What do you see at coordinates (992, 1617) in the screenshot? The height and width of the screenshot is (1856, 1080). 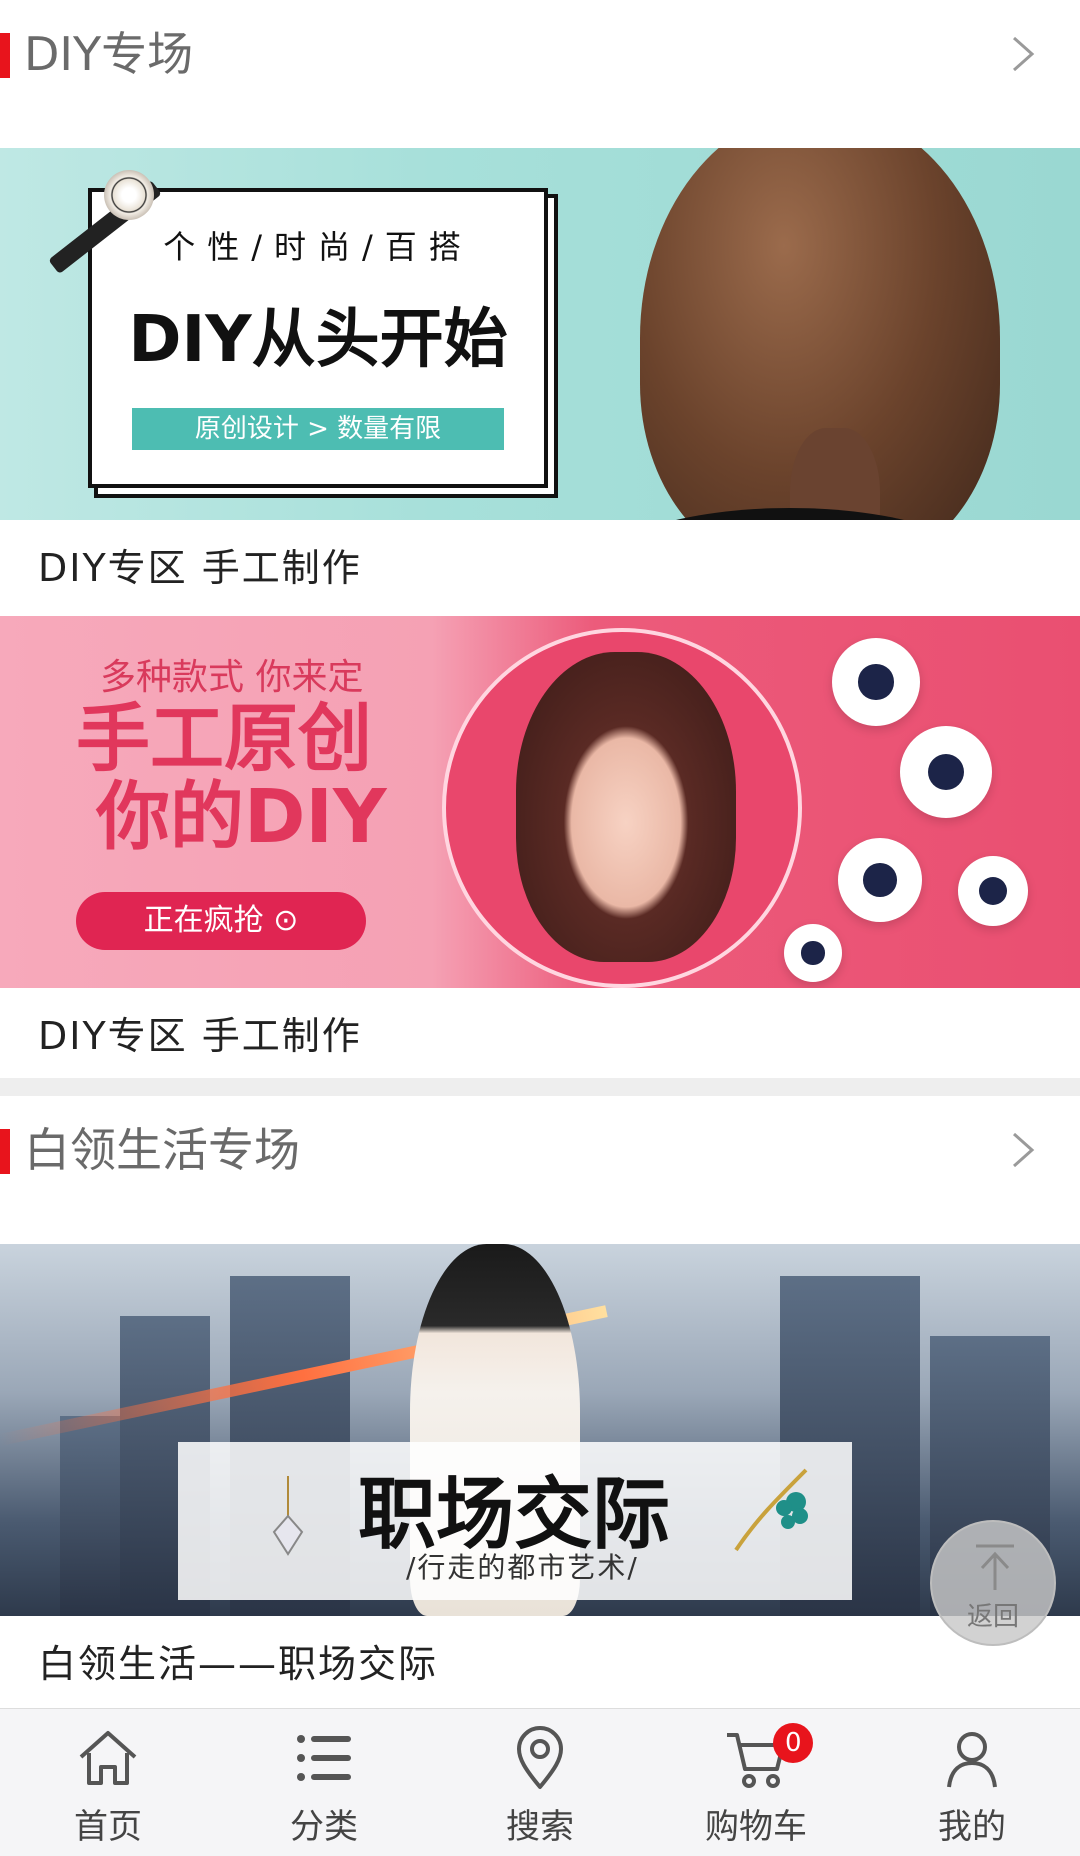 I see `back-to-top-label: 返回` at bounding box center [992, 1617].